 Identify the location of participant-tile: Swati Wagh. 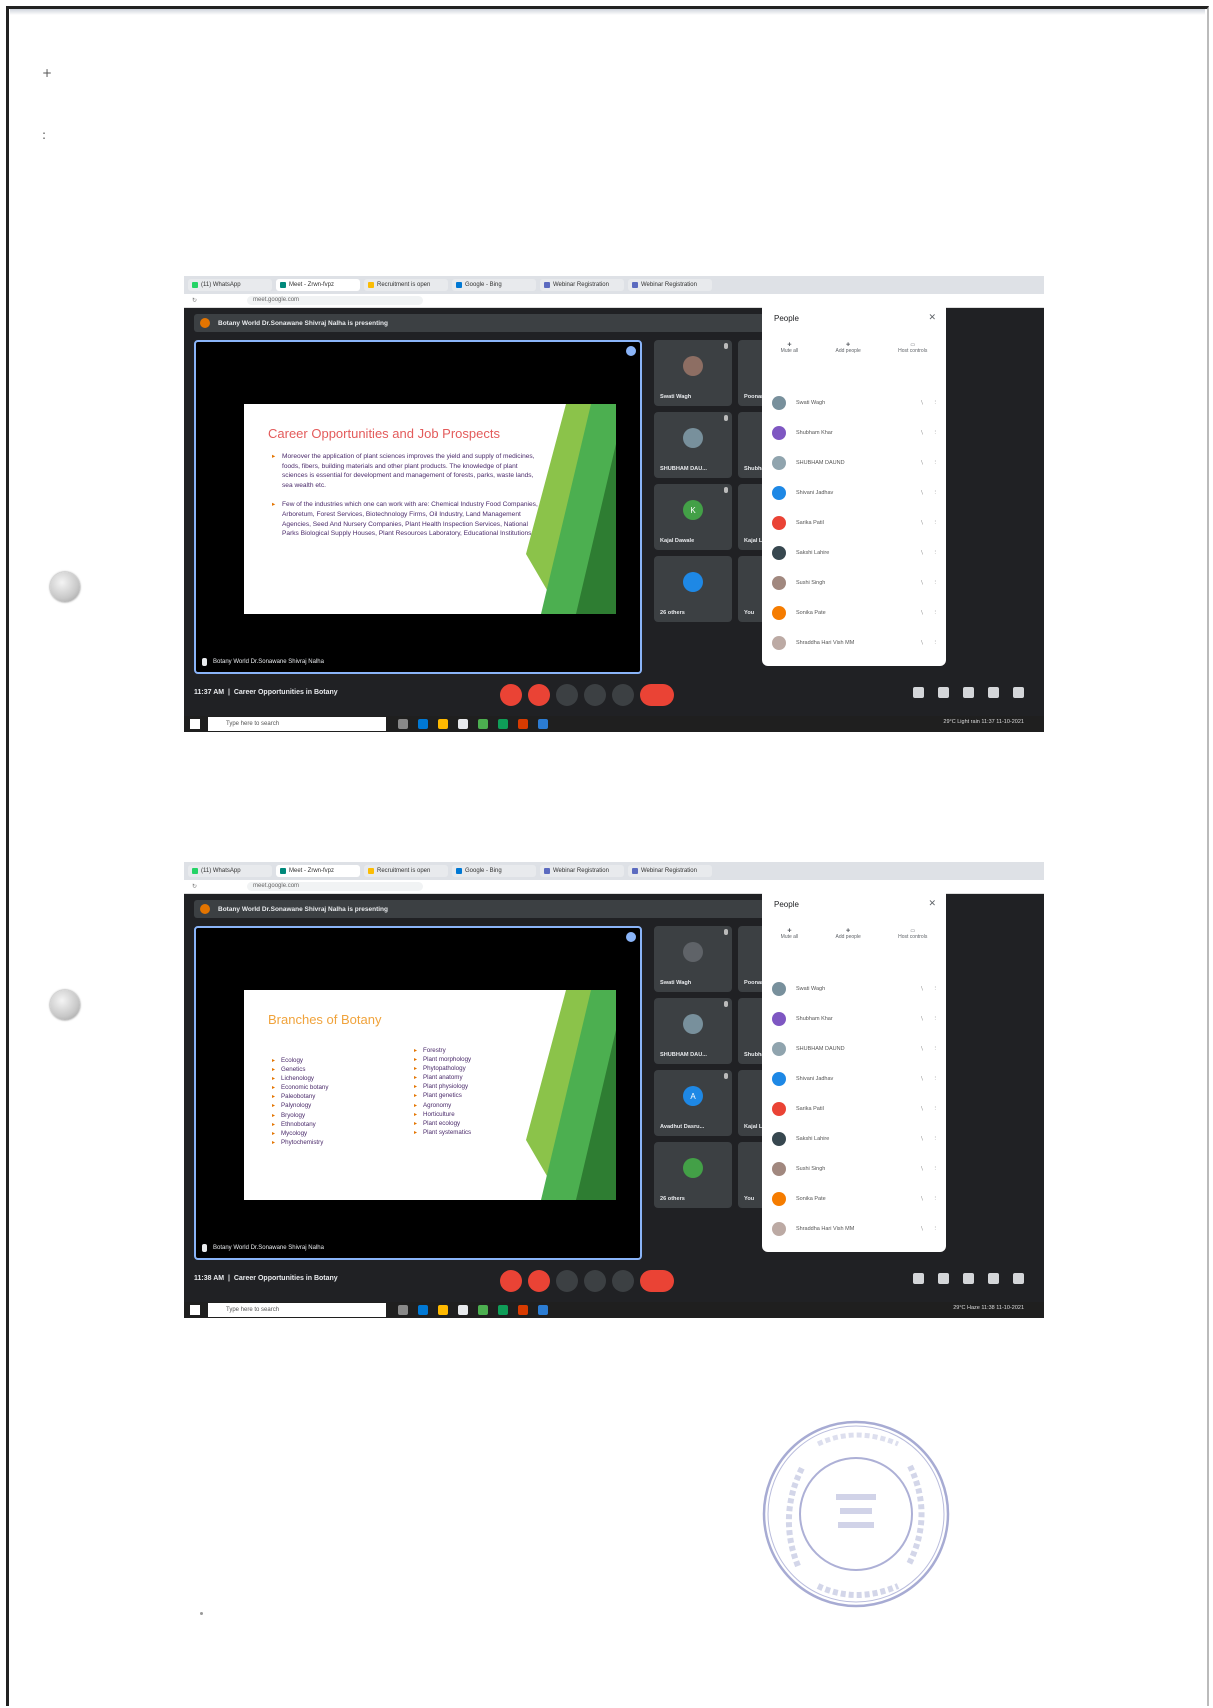
(693, 959).